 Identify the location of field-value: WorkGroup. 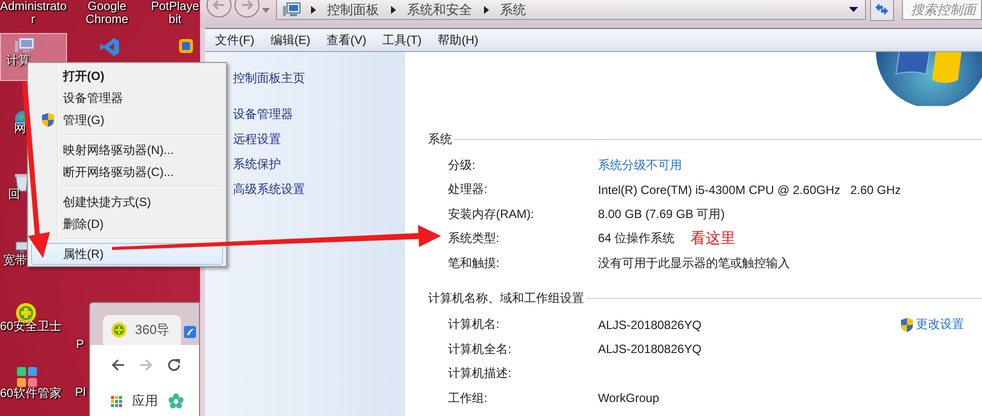
(629, 398).